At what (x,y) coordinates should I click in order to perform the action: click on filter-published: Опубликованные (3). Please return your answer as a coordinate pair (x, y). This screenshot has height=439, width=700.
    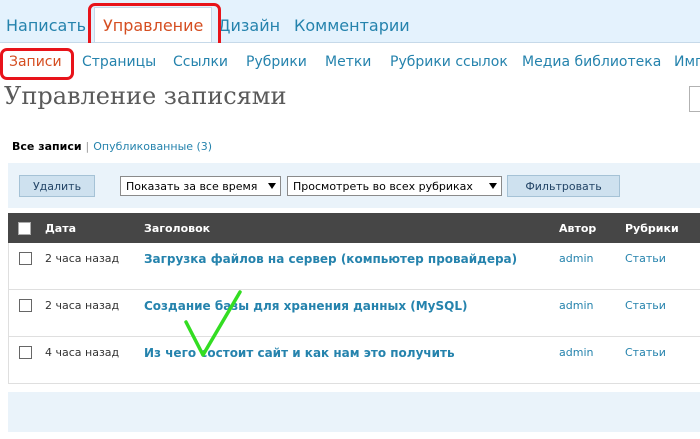
    Looking at the image, I should click on (152, 146).